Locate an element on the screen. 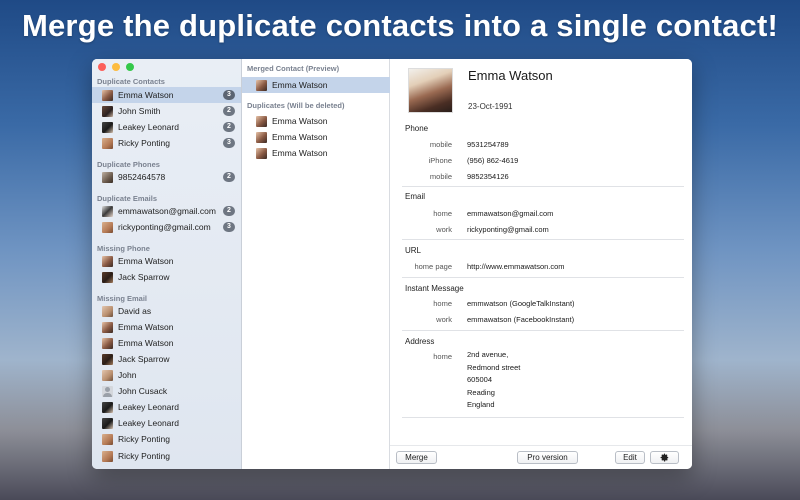 This screenshot has width=800, height=500. sidebar-item-label: 9852464578 is located at coordinates (142, 177).